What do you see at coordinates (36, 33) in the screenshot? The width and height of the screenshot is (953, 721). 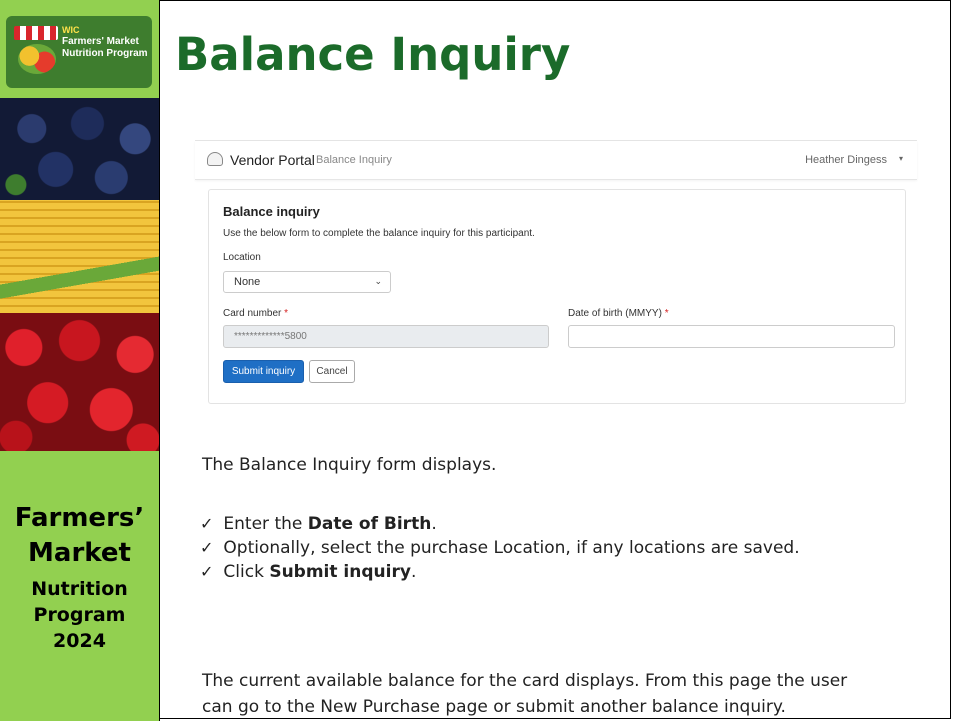 I see `market-awning-icon` at bounding box center [36, 33].